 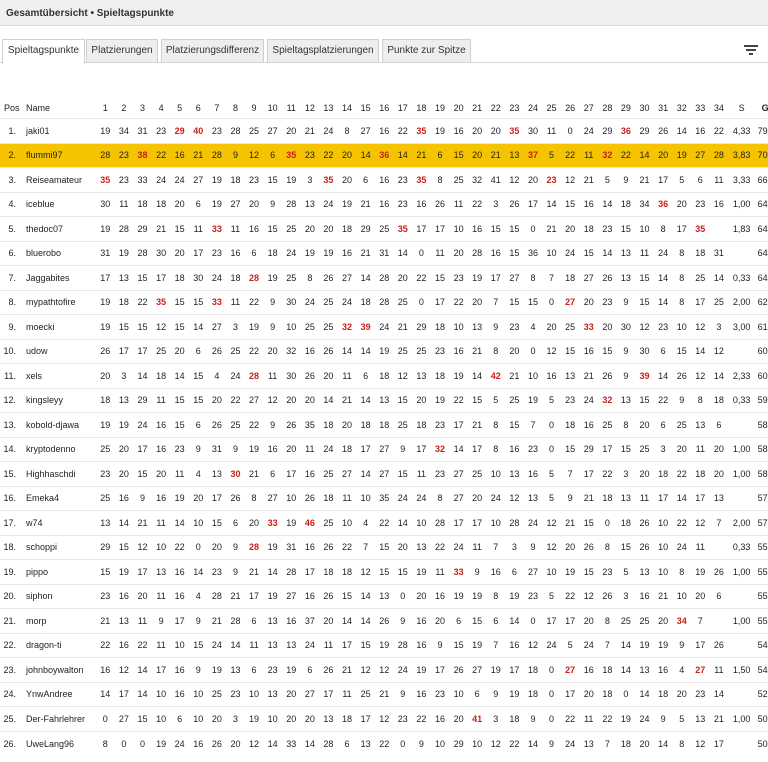 What do you see at coordinates (384, 13) in the screenshot?
I see `page-header: Gesamtübersicht • Spieltagspunkte` at bounding box center [384, 13].